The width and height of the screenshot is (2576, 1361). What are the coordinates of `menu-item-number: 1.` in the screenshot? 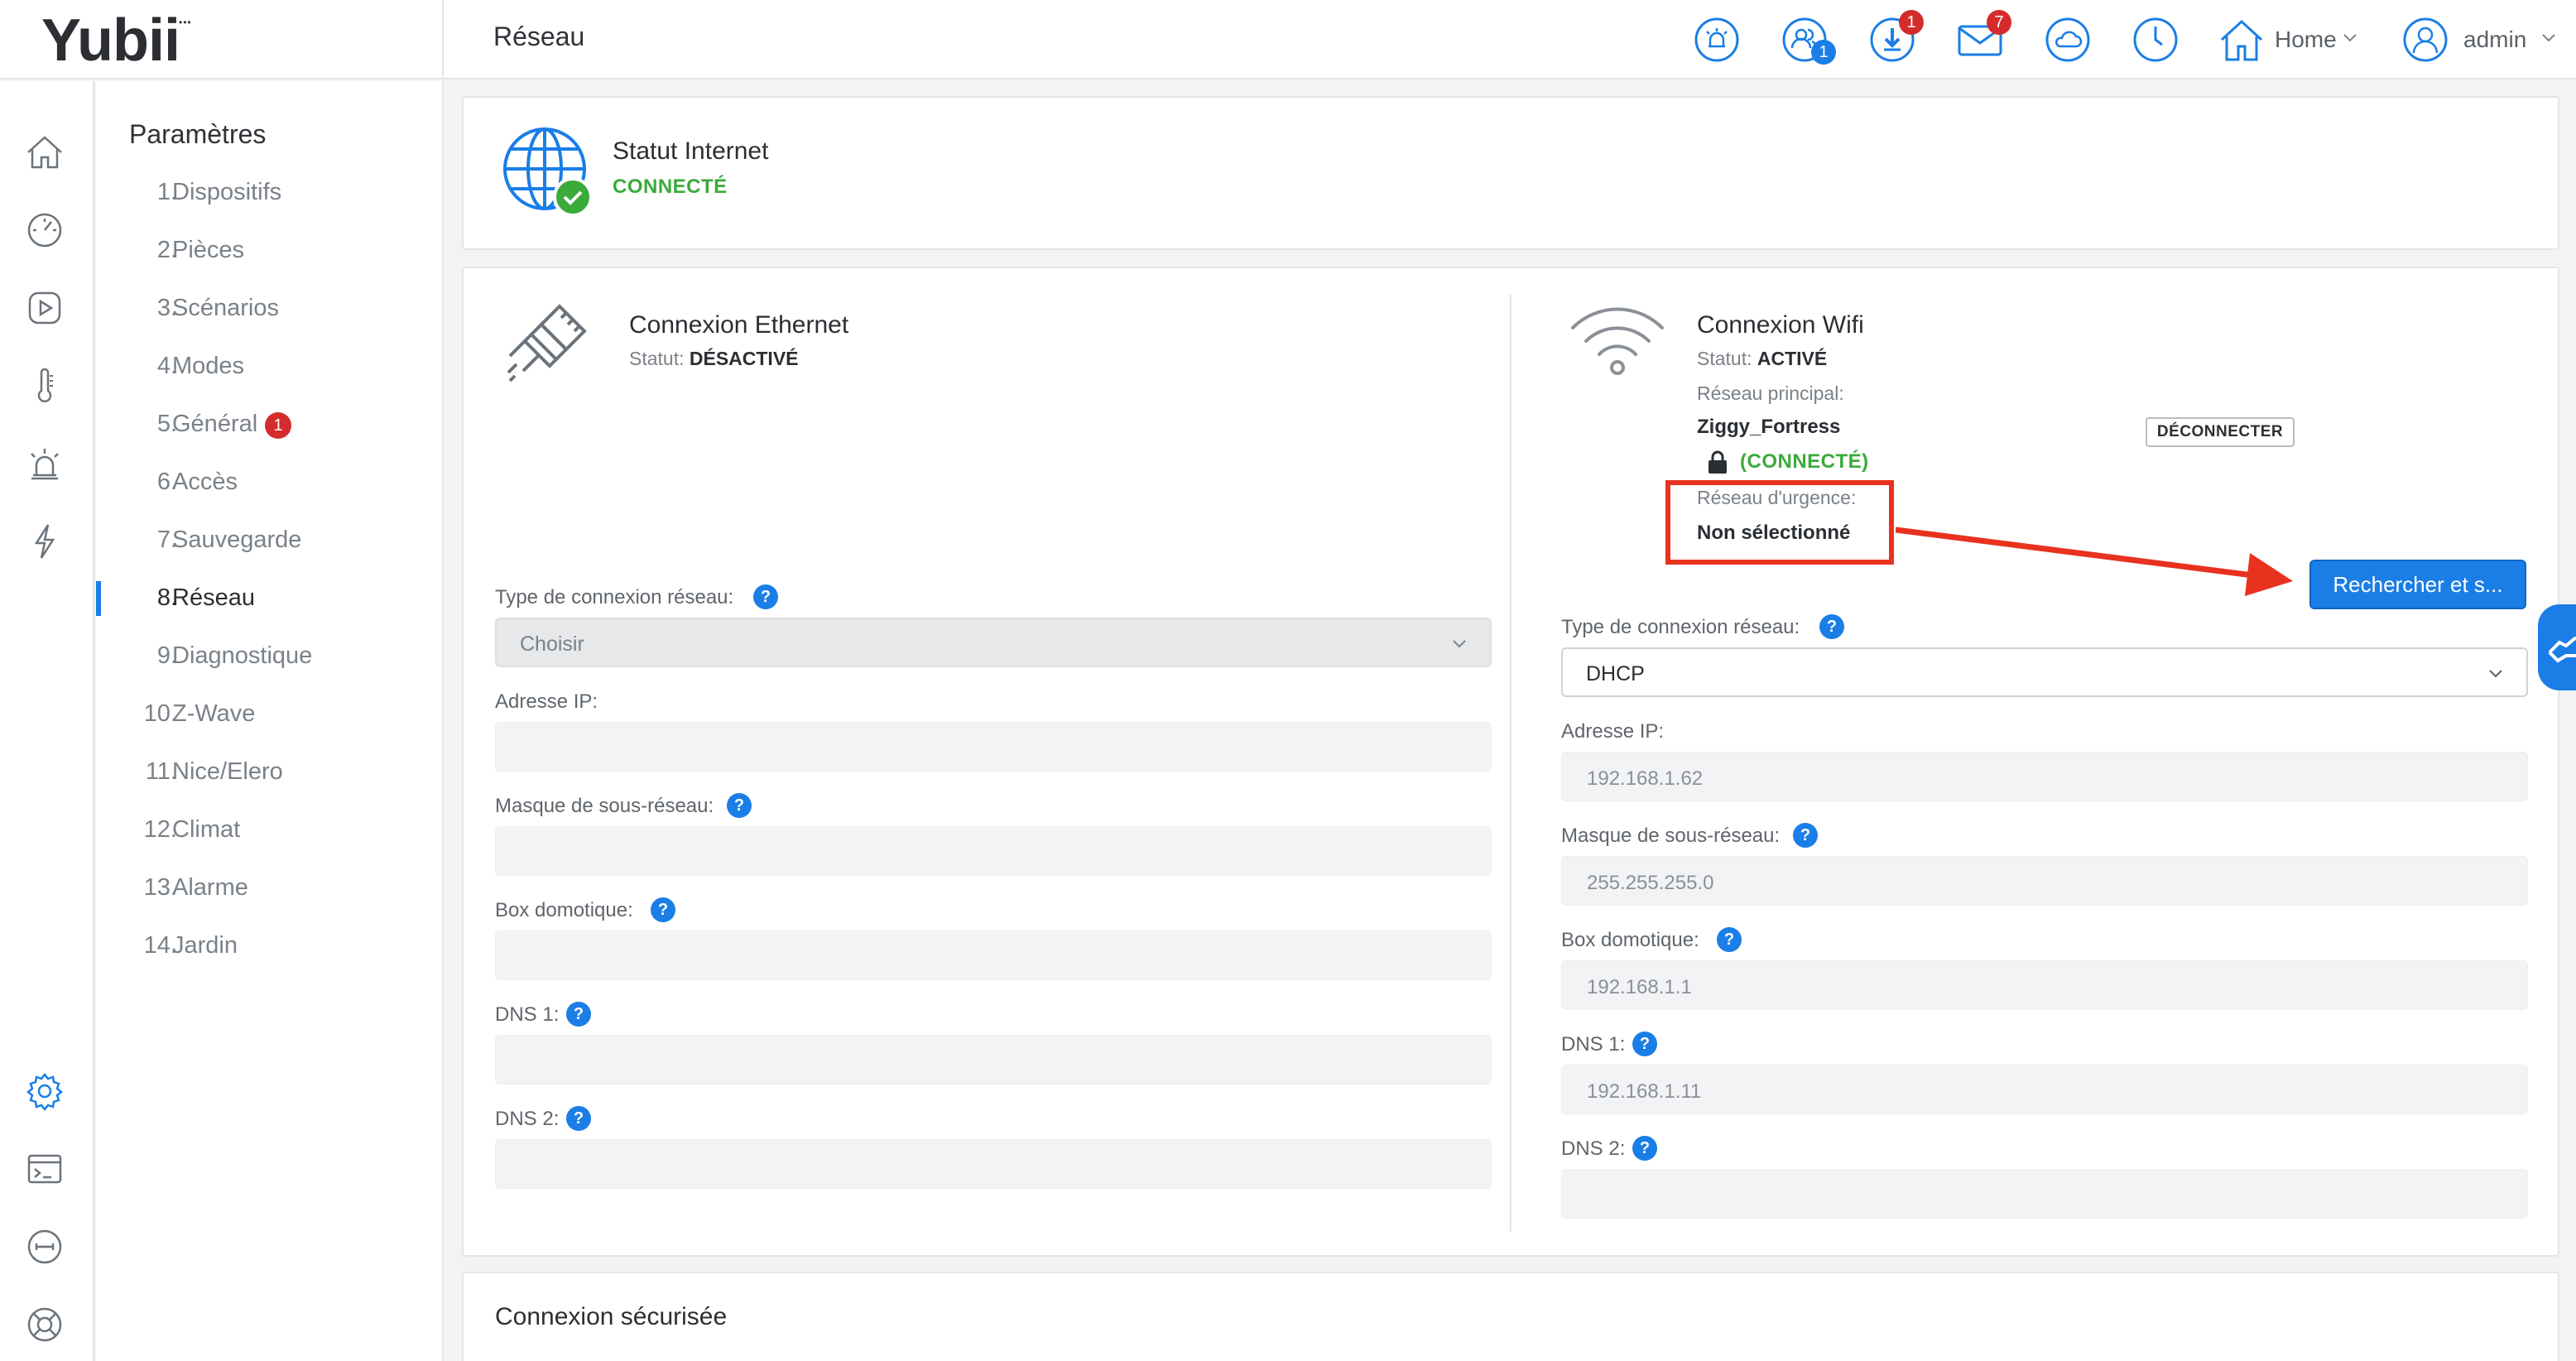 It's located at (166, 192).